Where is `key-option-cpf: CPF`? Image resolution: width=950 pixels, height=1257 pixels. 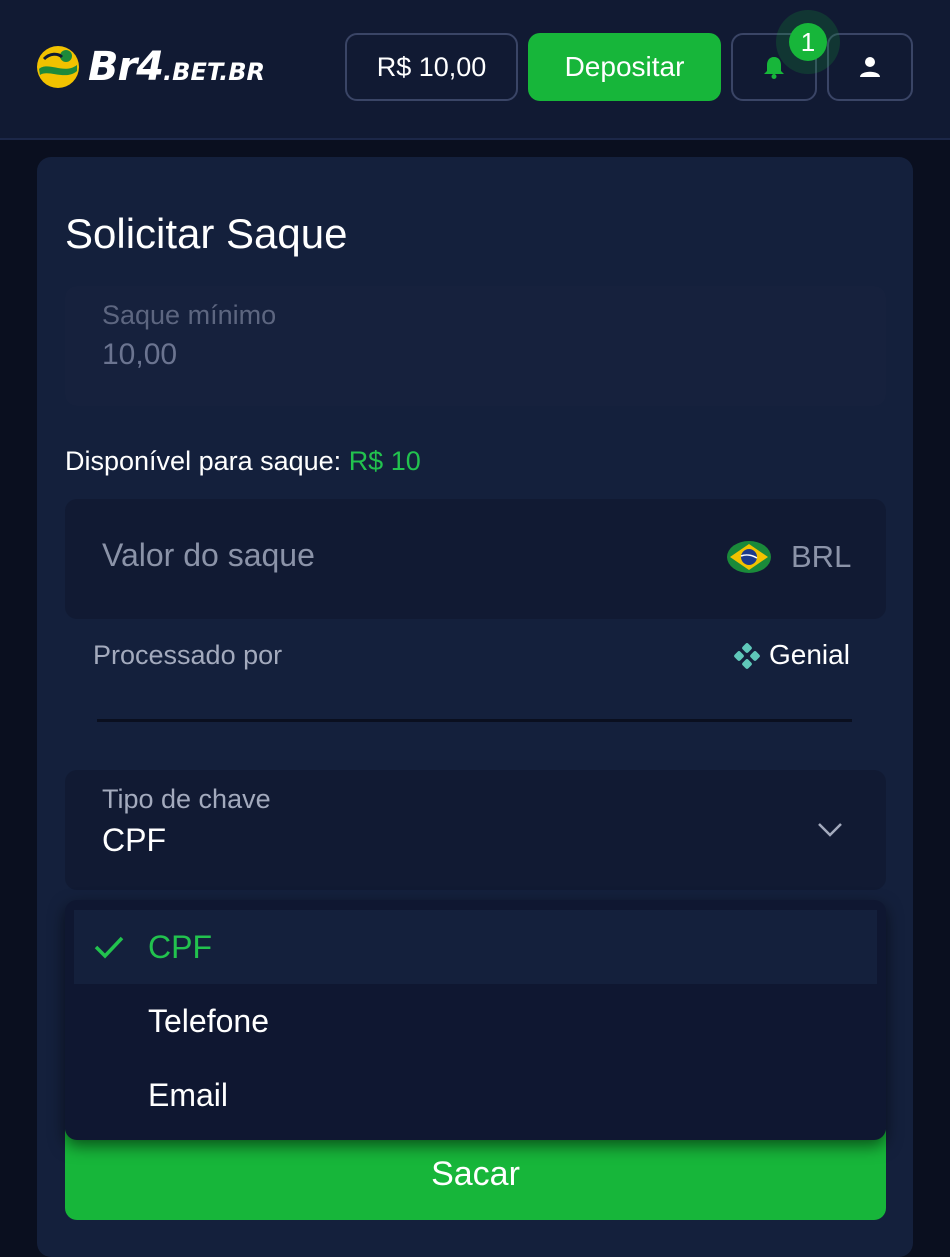 key-option-cpf: CPF is located at coordinates (475, 947).